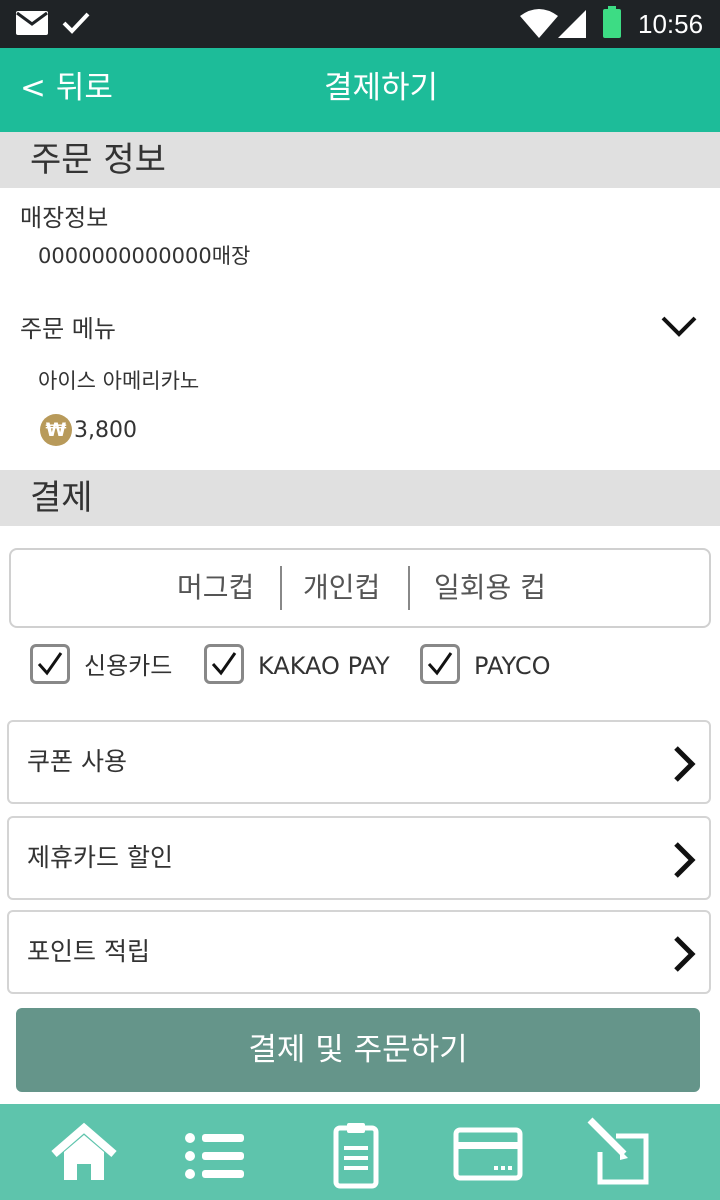  I want to click on price: 3,800, so click(105, 430).